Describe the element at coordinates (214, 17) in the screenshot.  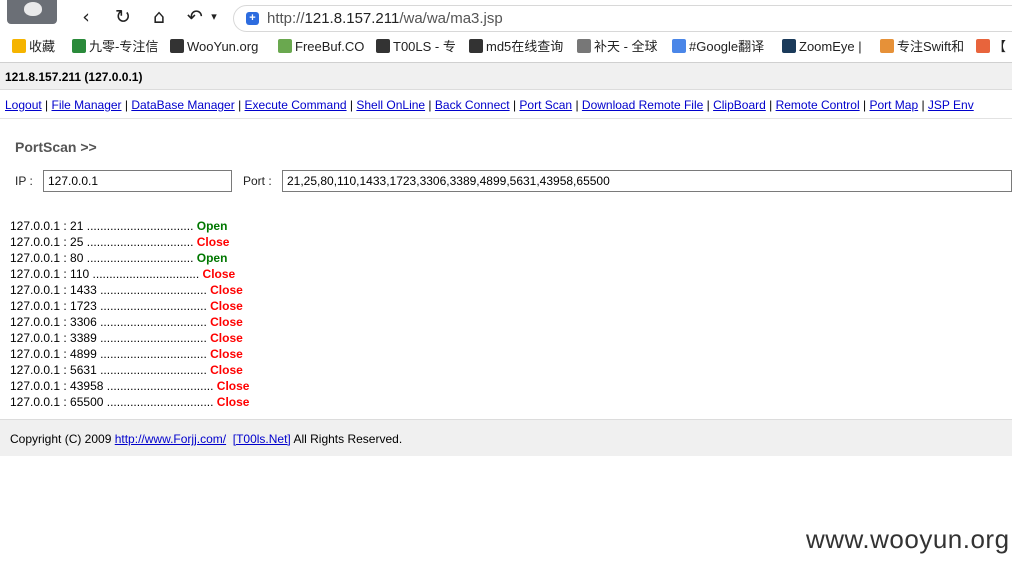
I see `chevron-down-icon: ▾` at that location.